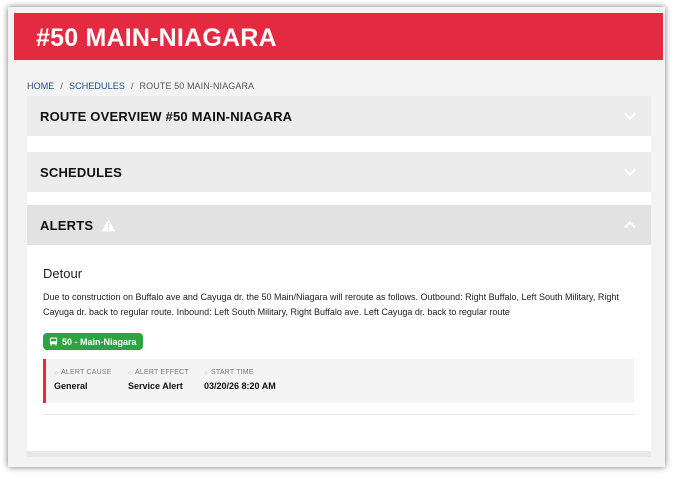 The width and height of the screenshot is (677, 479). I want to click on breadcrumb: HOME / SCHEDULES / ROUTE 50 MAIN-NIAGARA, so click(140, 86).